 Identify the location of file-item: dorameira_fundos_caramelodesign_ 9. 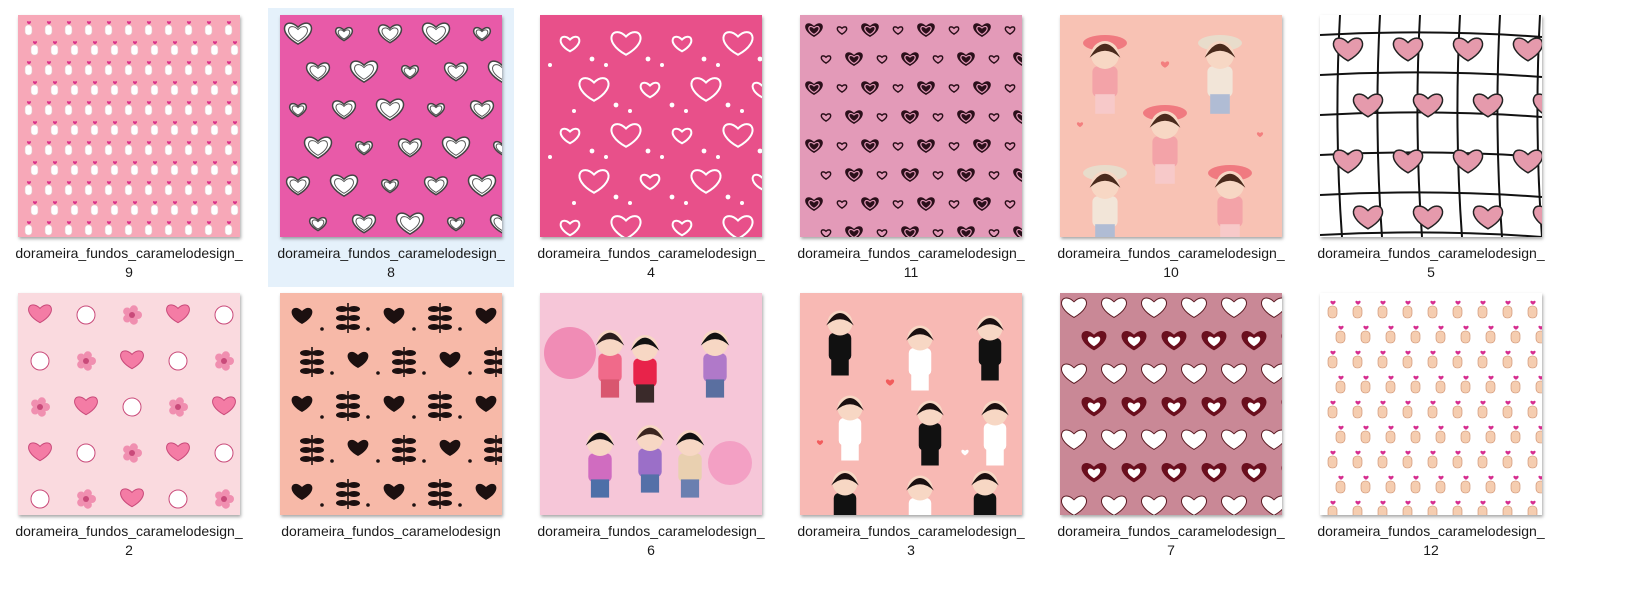
(129, 147).